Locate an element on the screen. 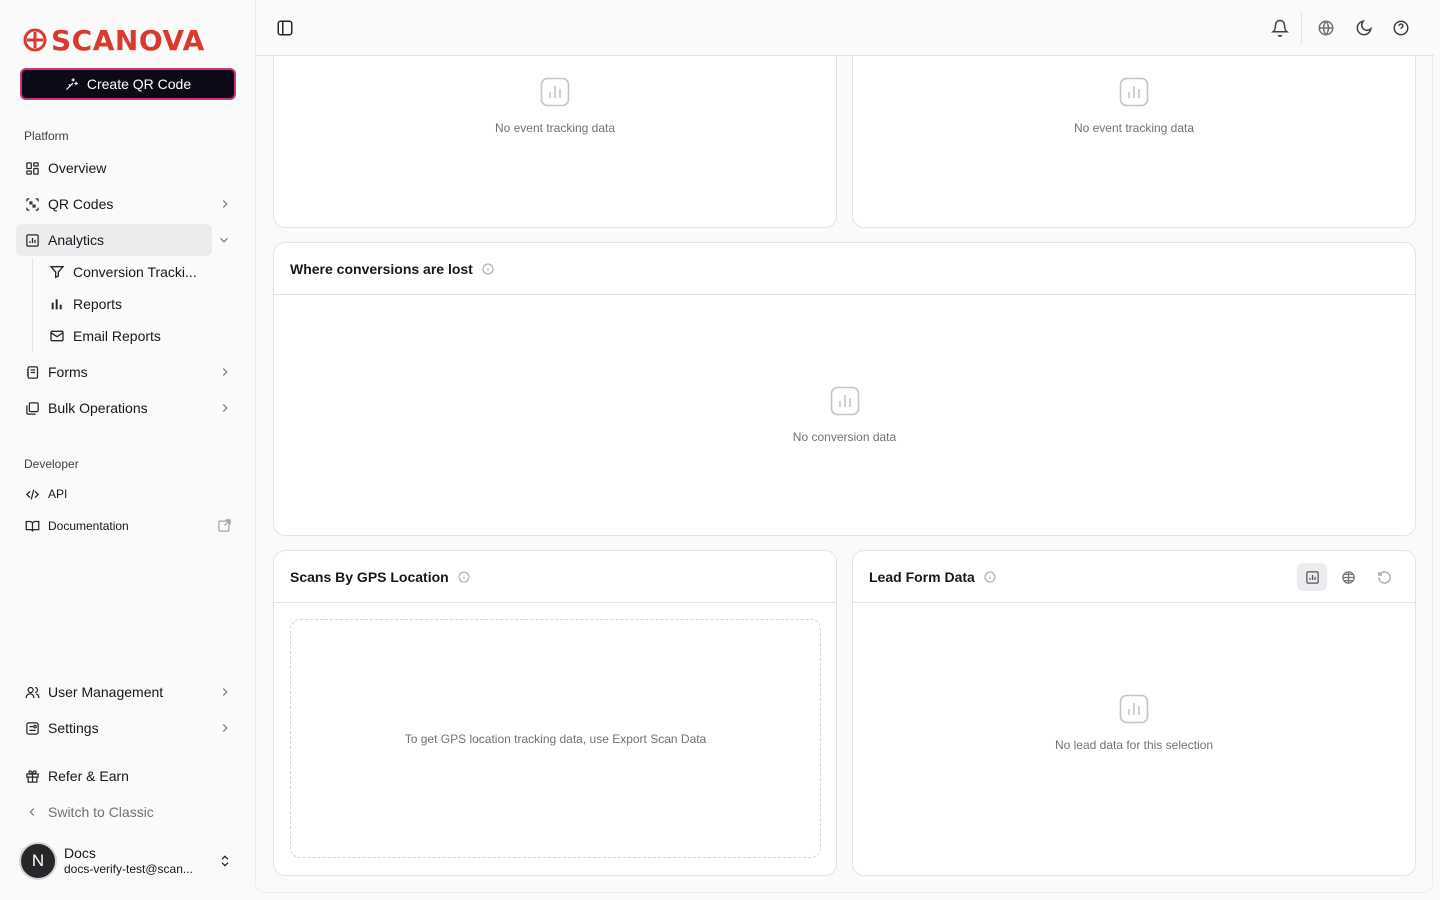 The image size is (1440, 900). users-icon is located at coordinates (32, 692).